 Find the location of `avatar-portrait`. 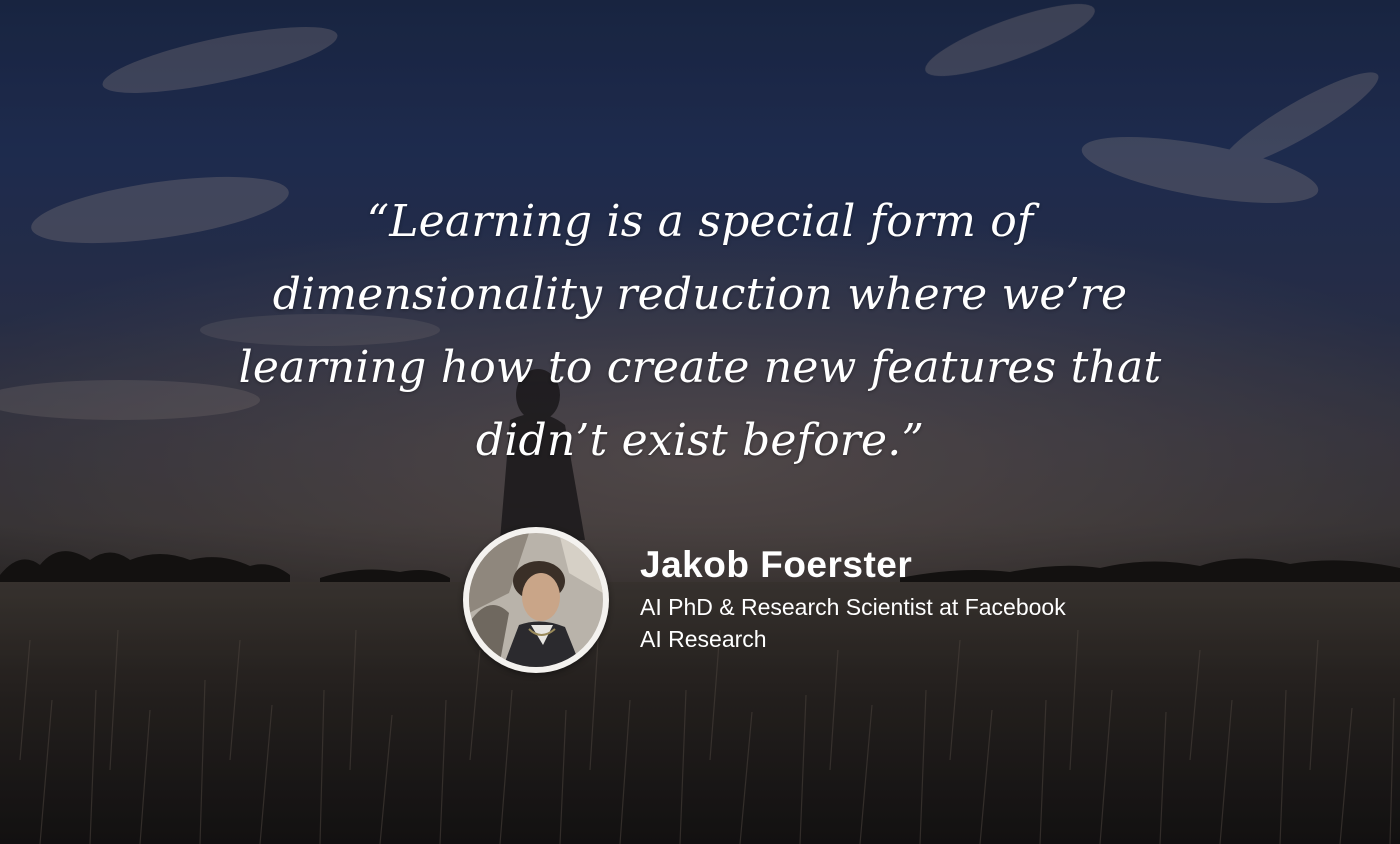

avatar-portrait is located at coordinates (536, 600).